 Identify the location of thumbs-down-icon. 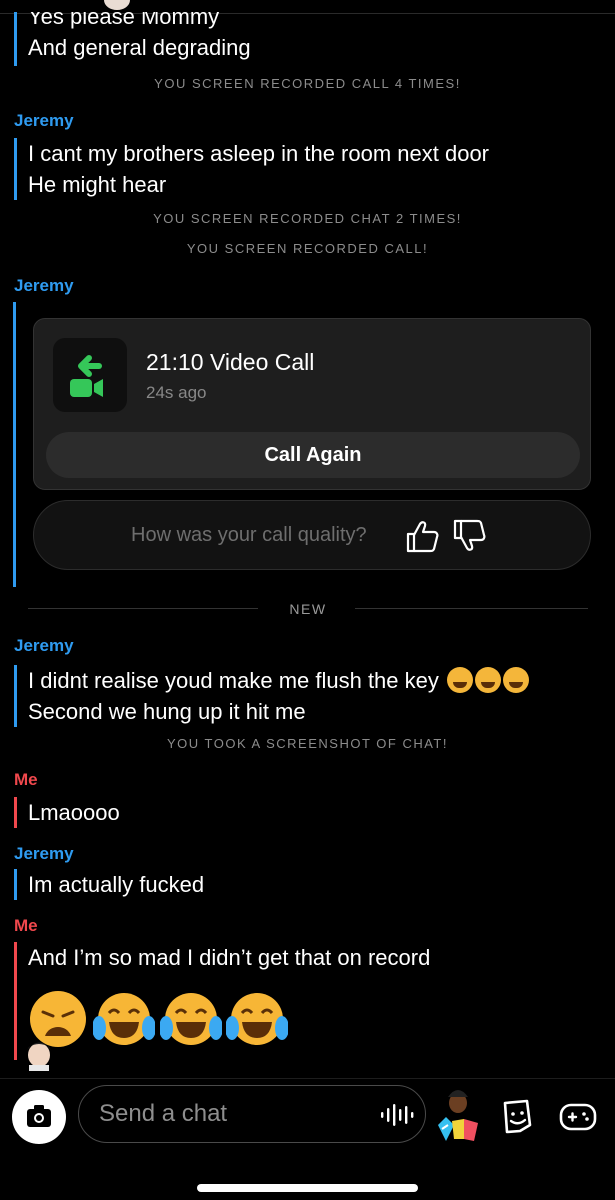
(469, 536).